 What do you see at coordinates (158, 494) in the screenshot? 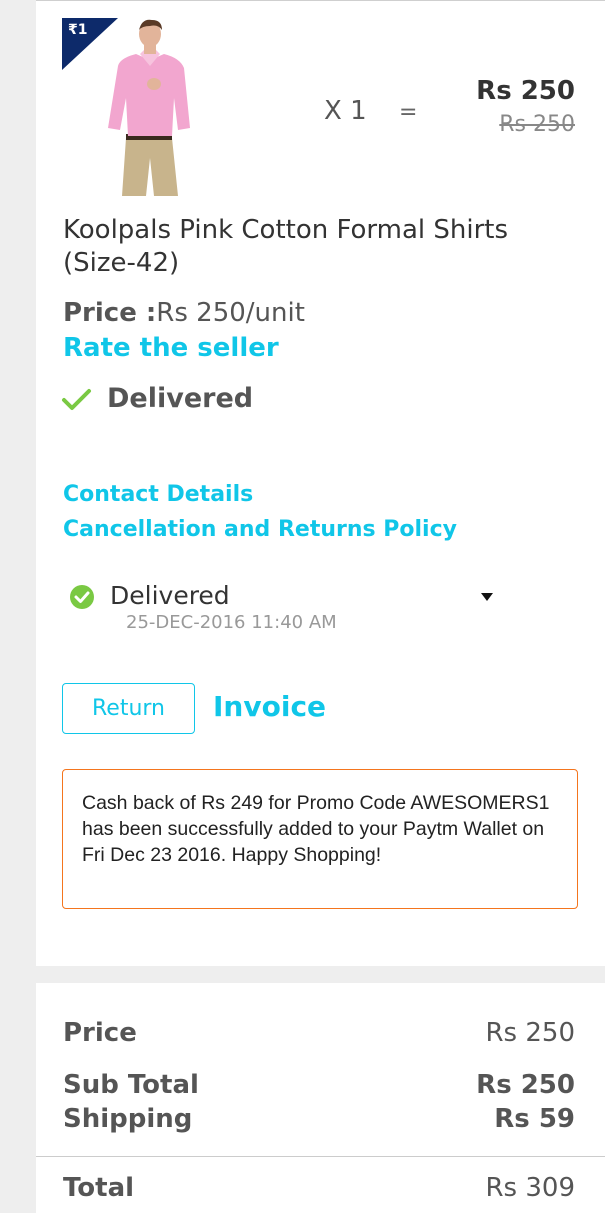
I see `contact-details-link: Contact Details` at bounding box center [158, 494].